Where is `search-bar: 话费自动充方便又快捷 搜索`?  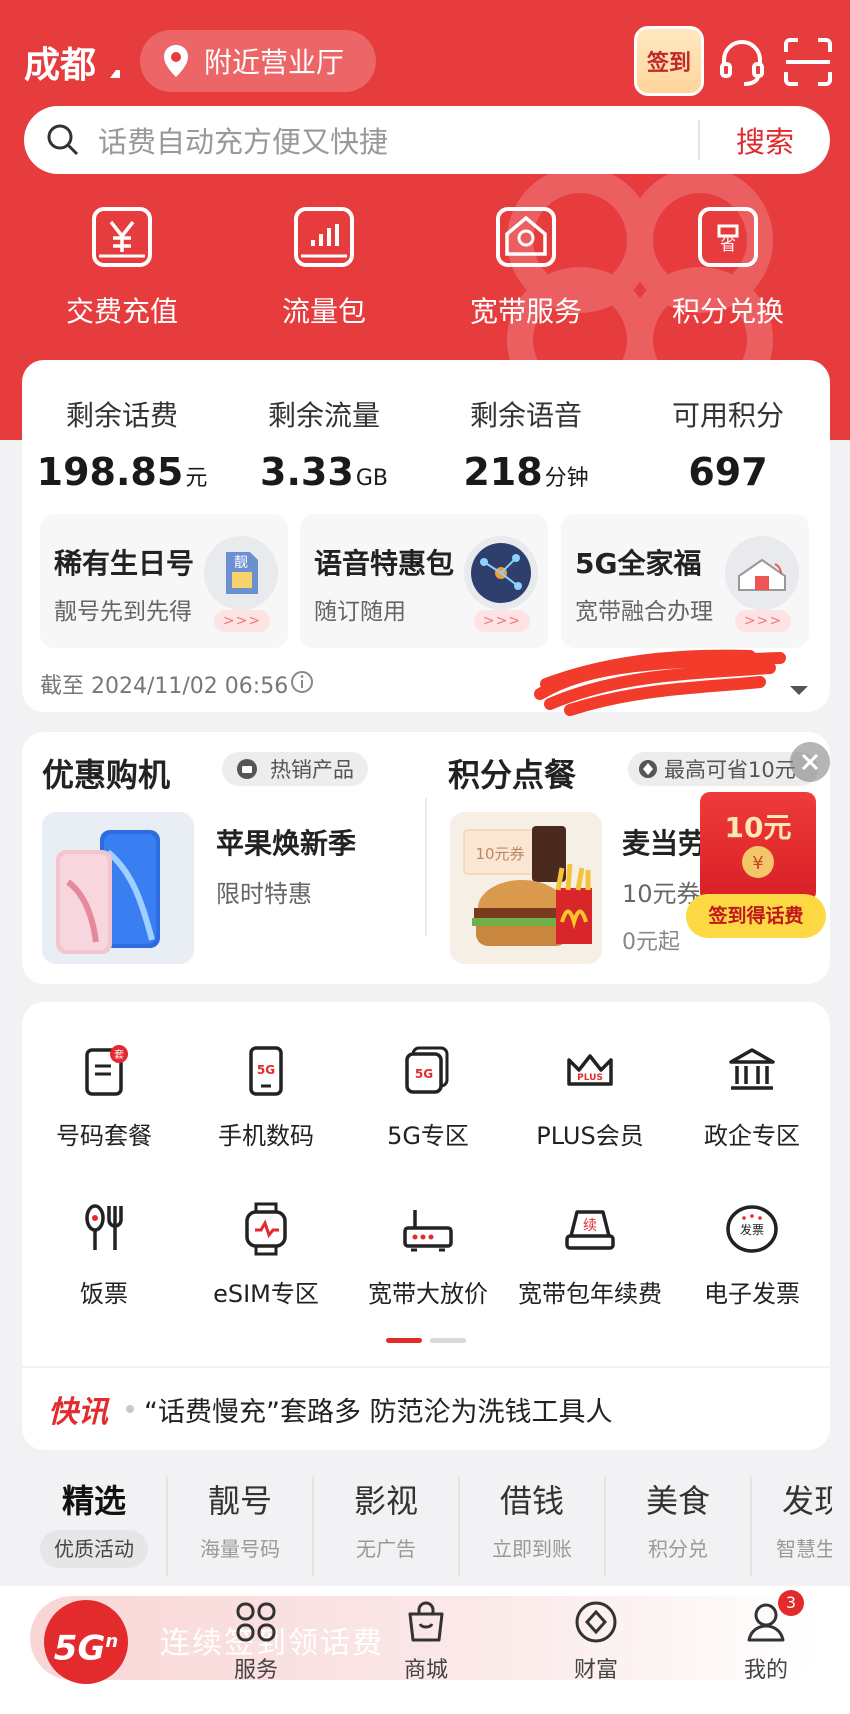
search-bar: 话费自动充方便又快捷 搜索 is located at coordinates (427, 140).